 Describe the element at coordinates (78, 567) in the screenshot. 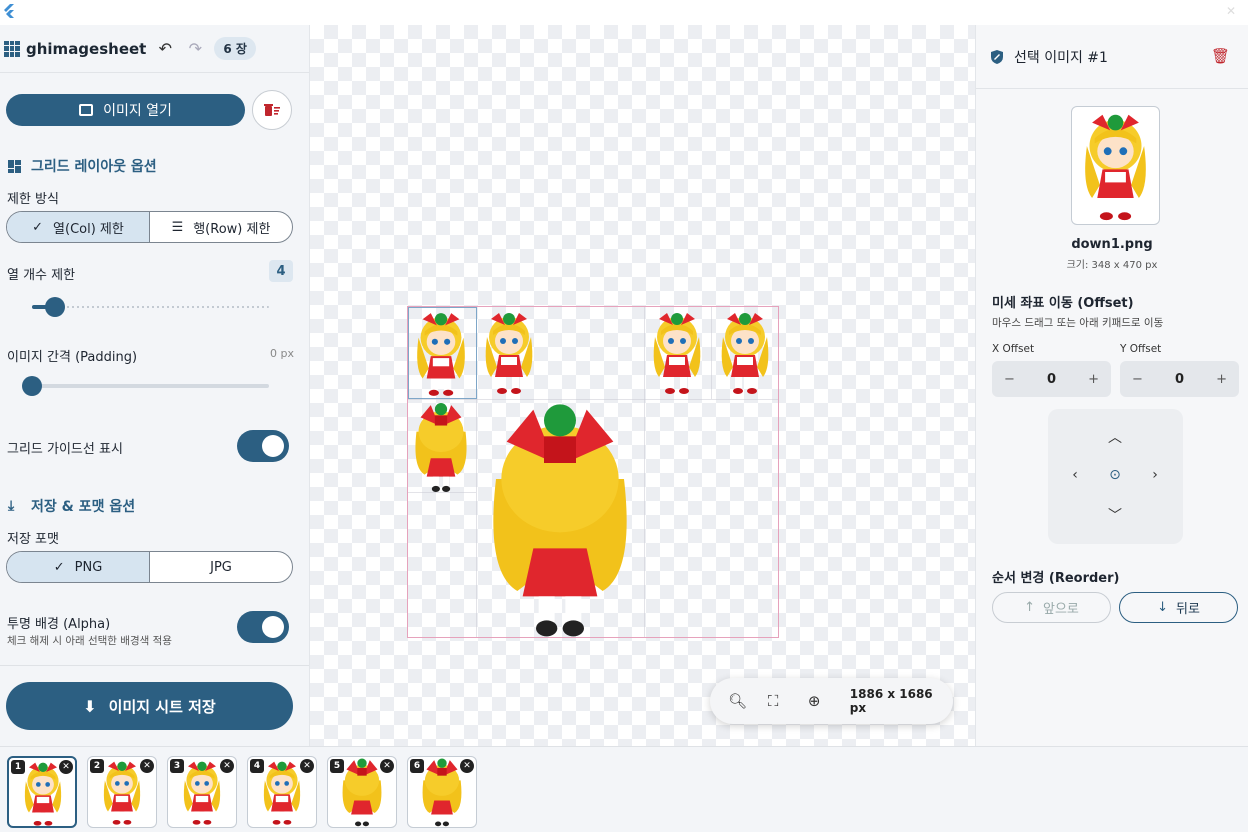

I see `format-png-option: ✓ PNG` at that location.